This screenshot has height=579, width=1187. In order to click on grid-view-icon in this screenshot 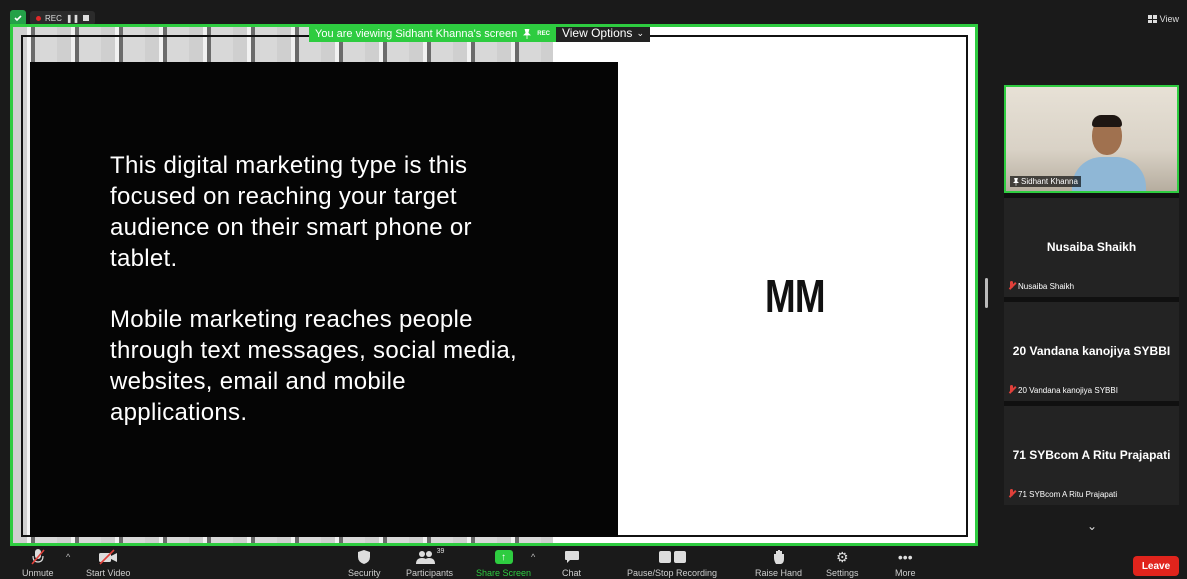, I will do `click(1152, 19)`.